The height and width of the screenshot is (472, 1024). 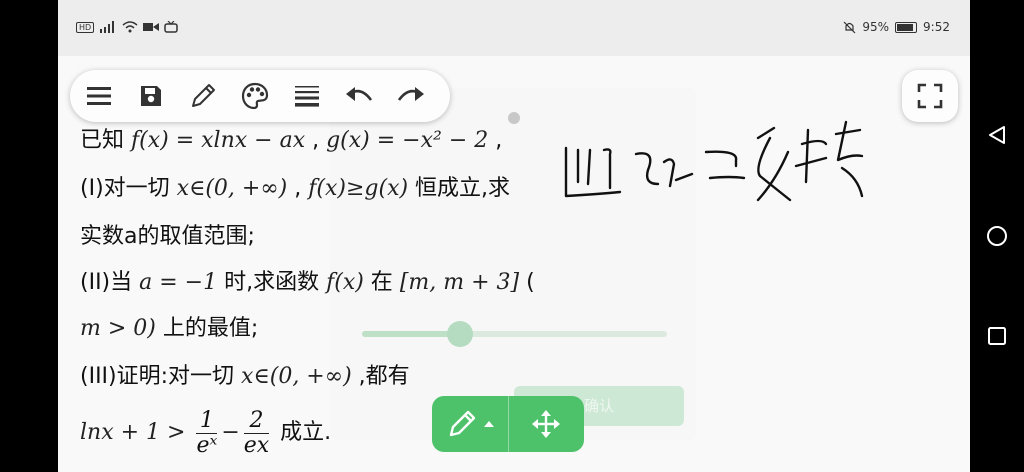 I want to click on menu-icon, so click(x=99, y=96).